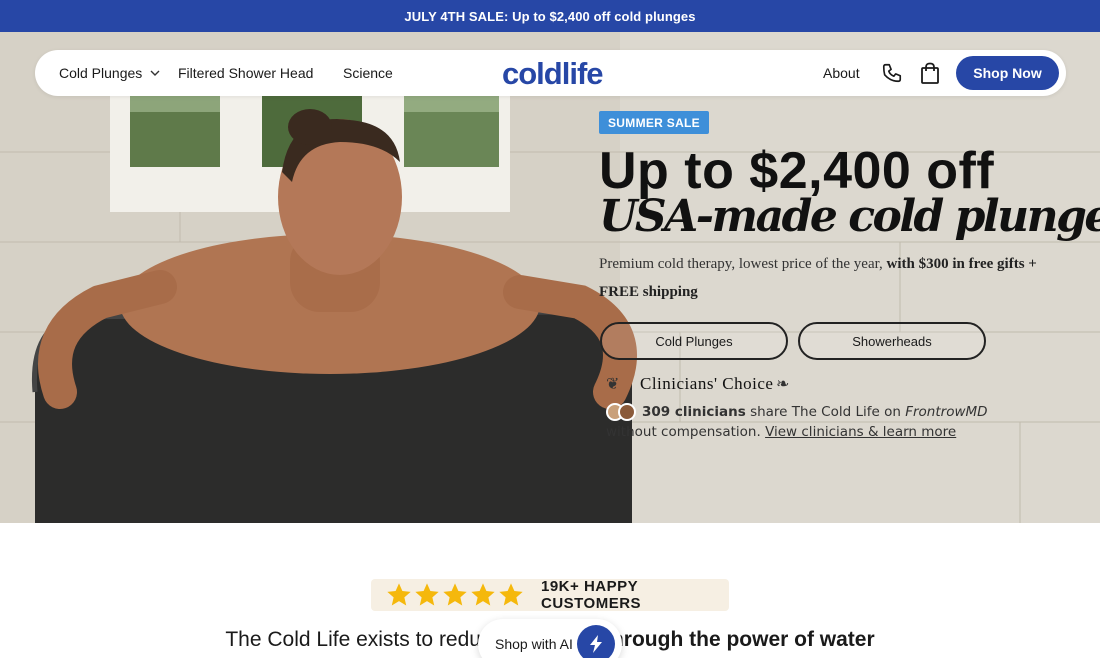 The width and height of the screenshot is (1100, 658). I want to click on nav-about: About, so click(841, 73).